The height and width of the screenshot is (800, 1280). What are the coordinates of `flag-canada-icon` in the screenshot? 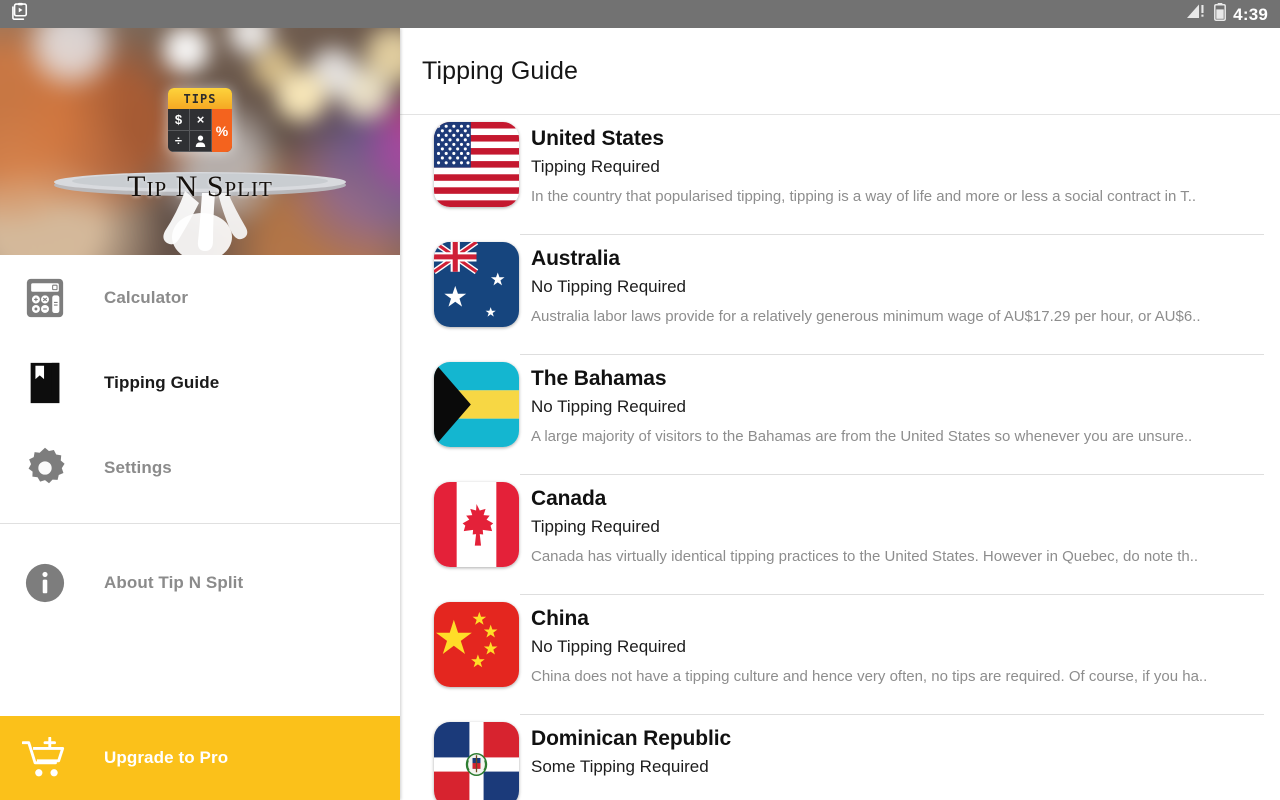 It's located at (476, 524).